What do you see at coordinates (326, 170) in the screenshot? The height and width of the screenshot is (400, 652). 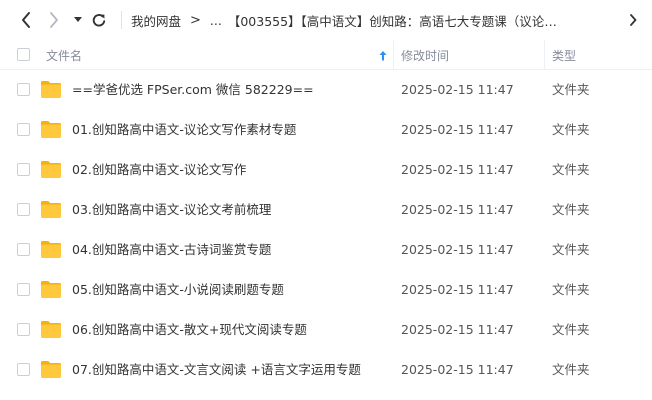 I see `file-row: 02.创知路高中语文-议论文写作 2025-02-15 11:47 文件夹` at bounding box center [326, 170].